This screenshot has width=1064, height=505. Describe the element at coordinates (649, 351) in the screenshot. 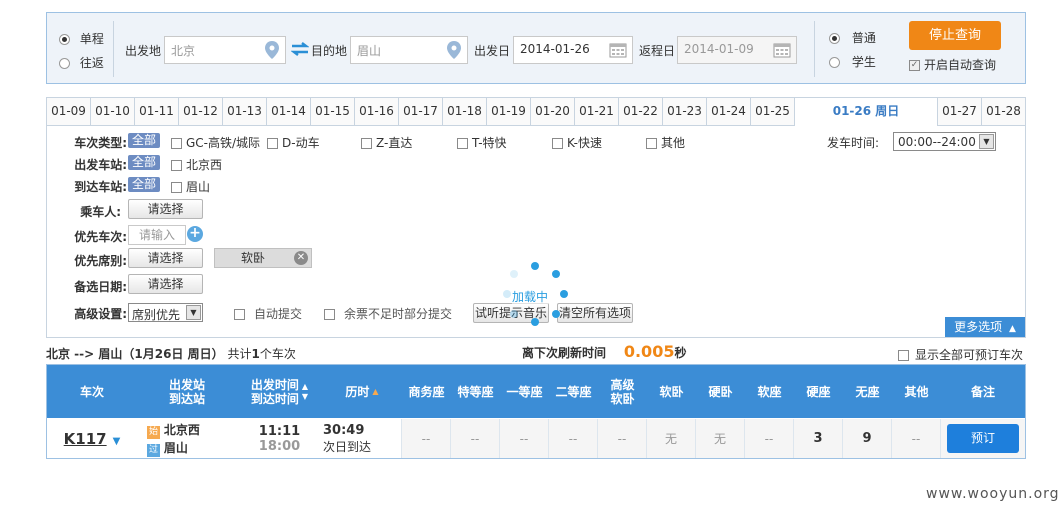

I see `refresh-value: 0.005` at that location.